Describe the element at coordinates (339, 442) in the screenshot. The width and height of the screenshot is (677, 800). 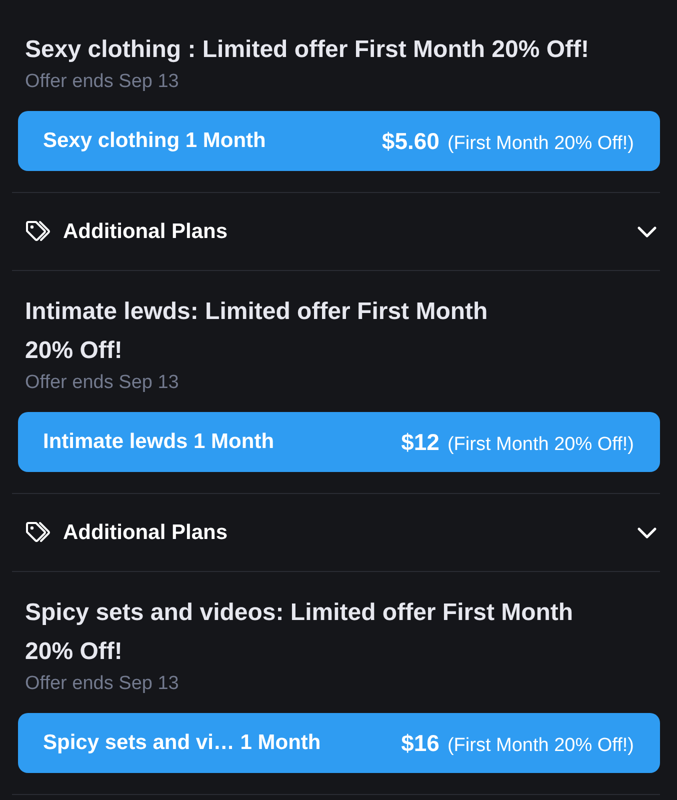
I see `subscribe-button: Intimate lewds 1 Month $12 (First Month 20% Off!)` at that location.